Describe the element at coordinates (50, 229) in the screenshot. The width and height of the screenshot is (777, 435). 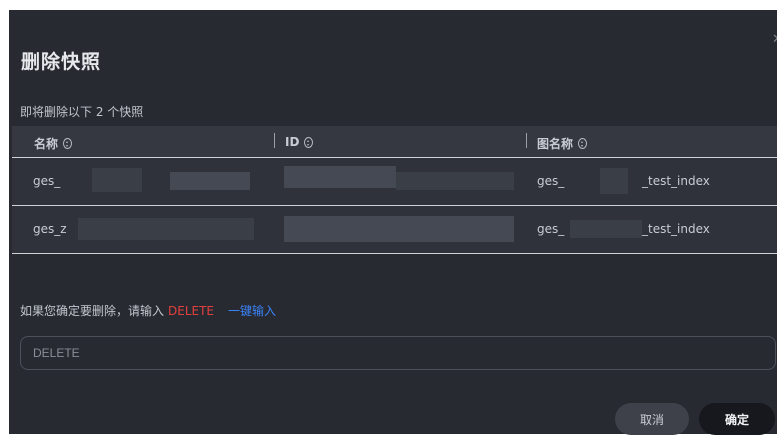
I see `cell-name: ges_z` at that location.